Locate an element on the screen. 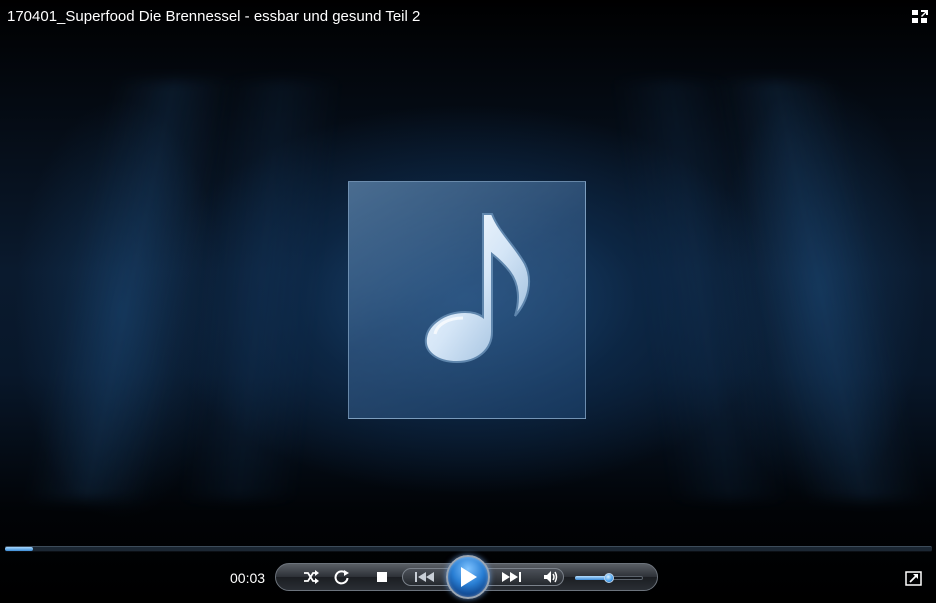 The width and height of the screenshot is (936, 603). next-button is located at coordinates (511, 577).